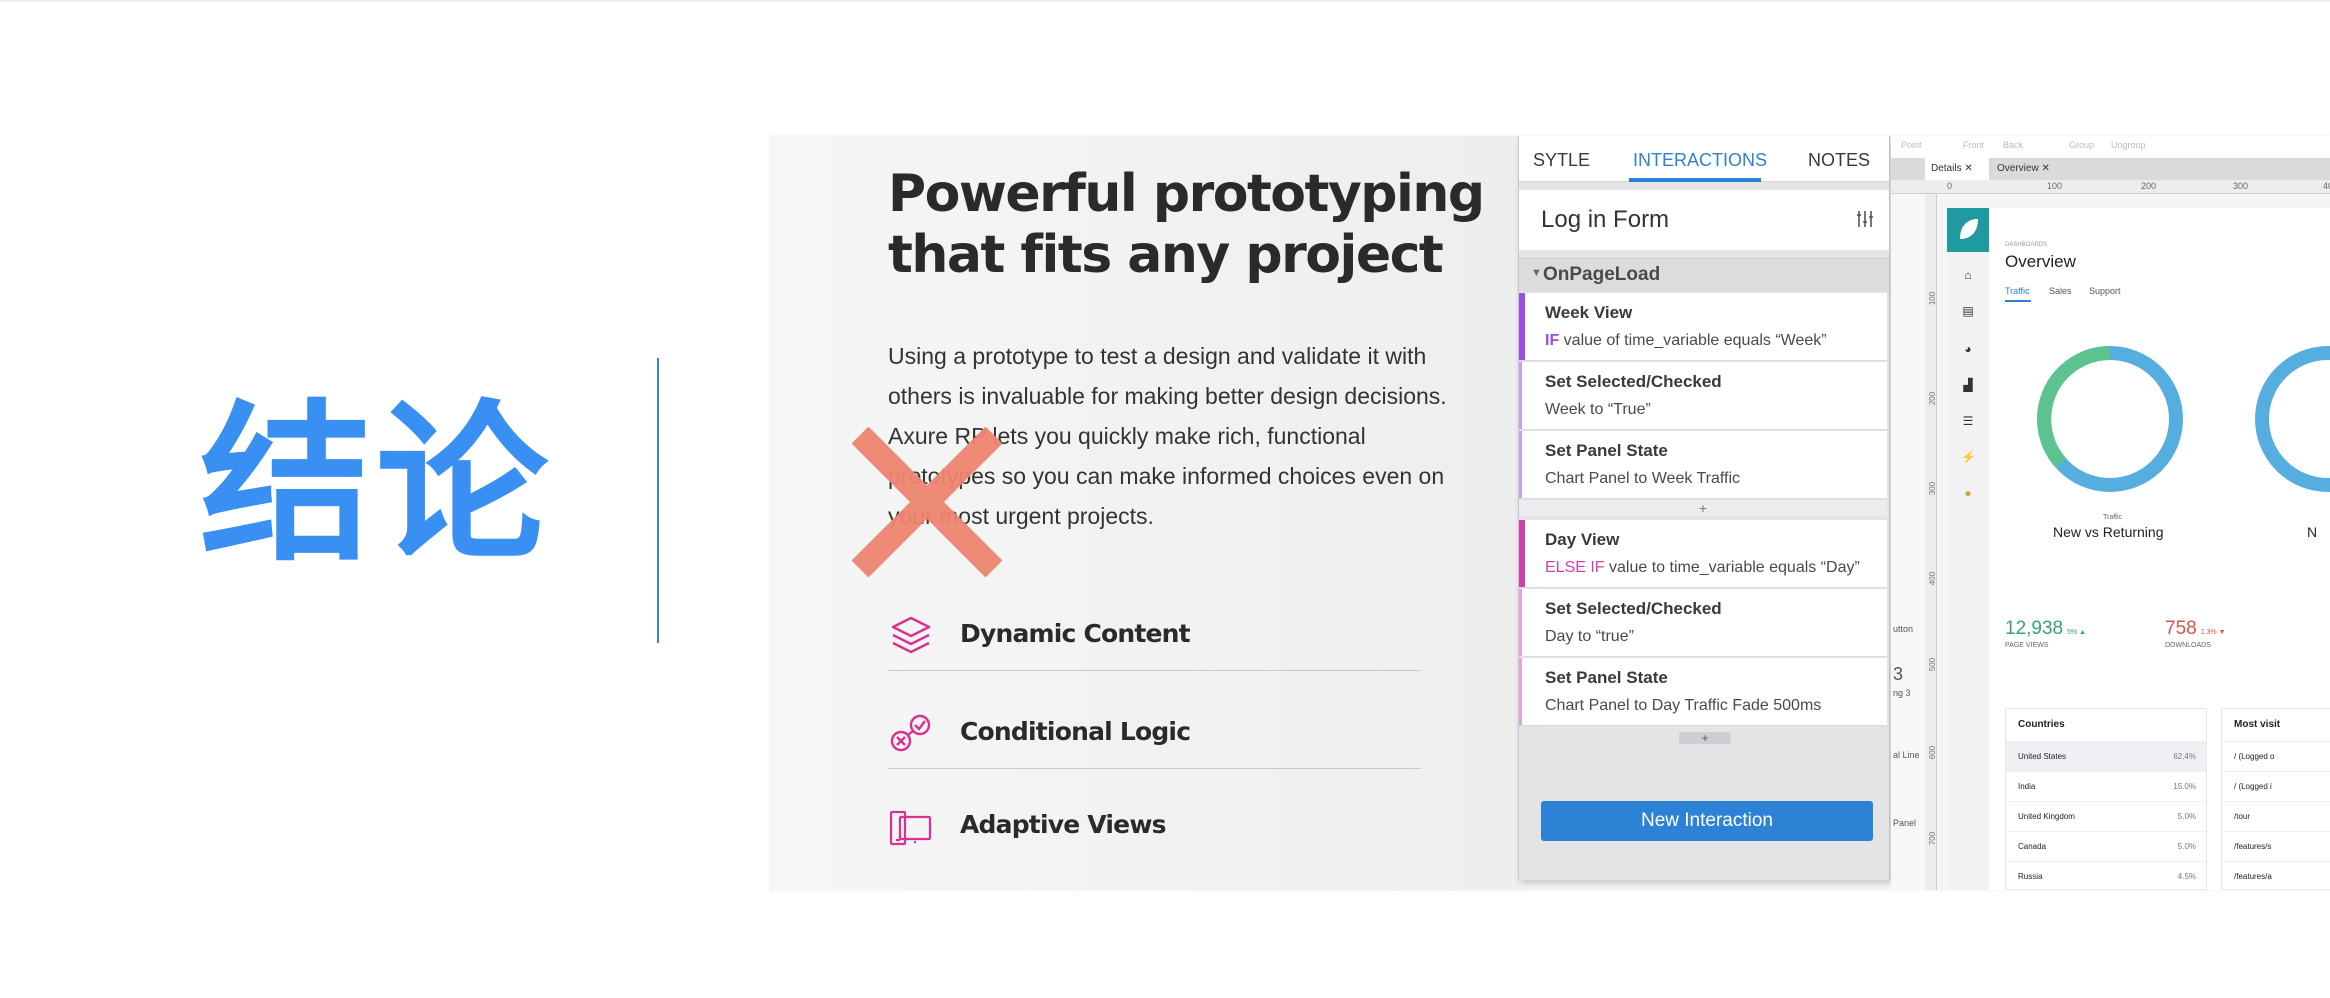 This screenshot has width=2330, height=998. What do you see at coordinates (1561, 160) in the screenshot?
I see `tab-style: SYTLE` at bounding box center [1561, 160].